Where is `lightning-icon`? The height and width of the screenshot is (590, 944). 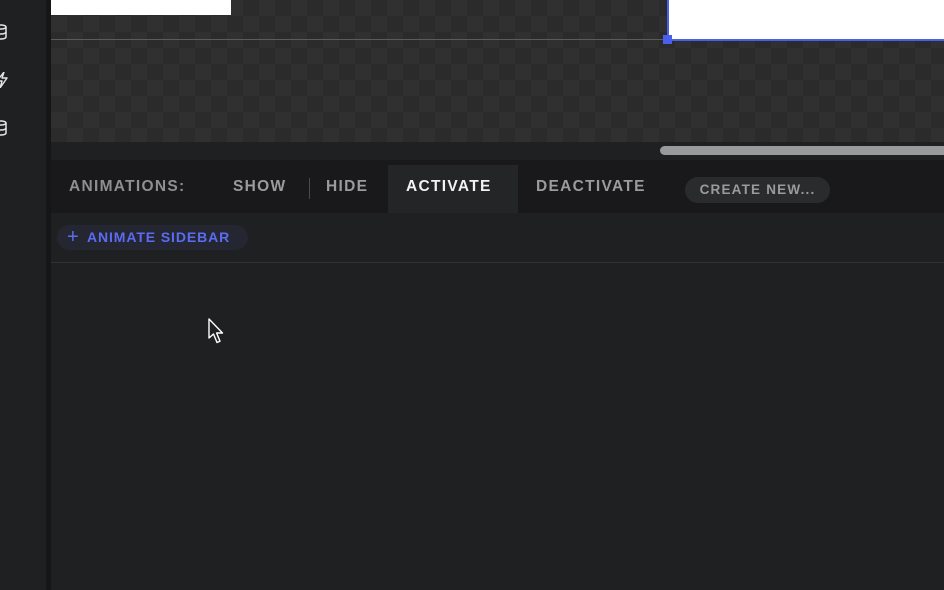
lightning-icon is located at coordinates (5, 80).